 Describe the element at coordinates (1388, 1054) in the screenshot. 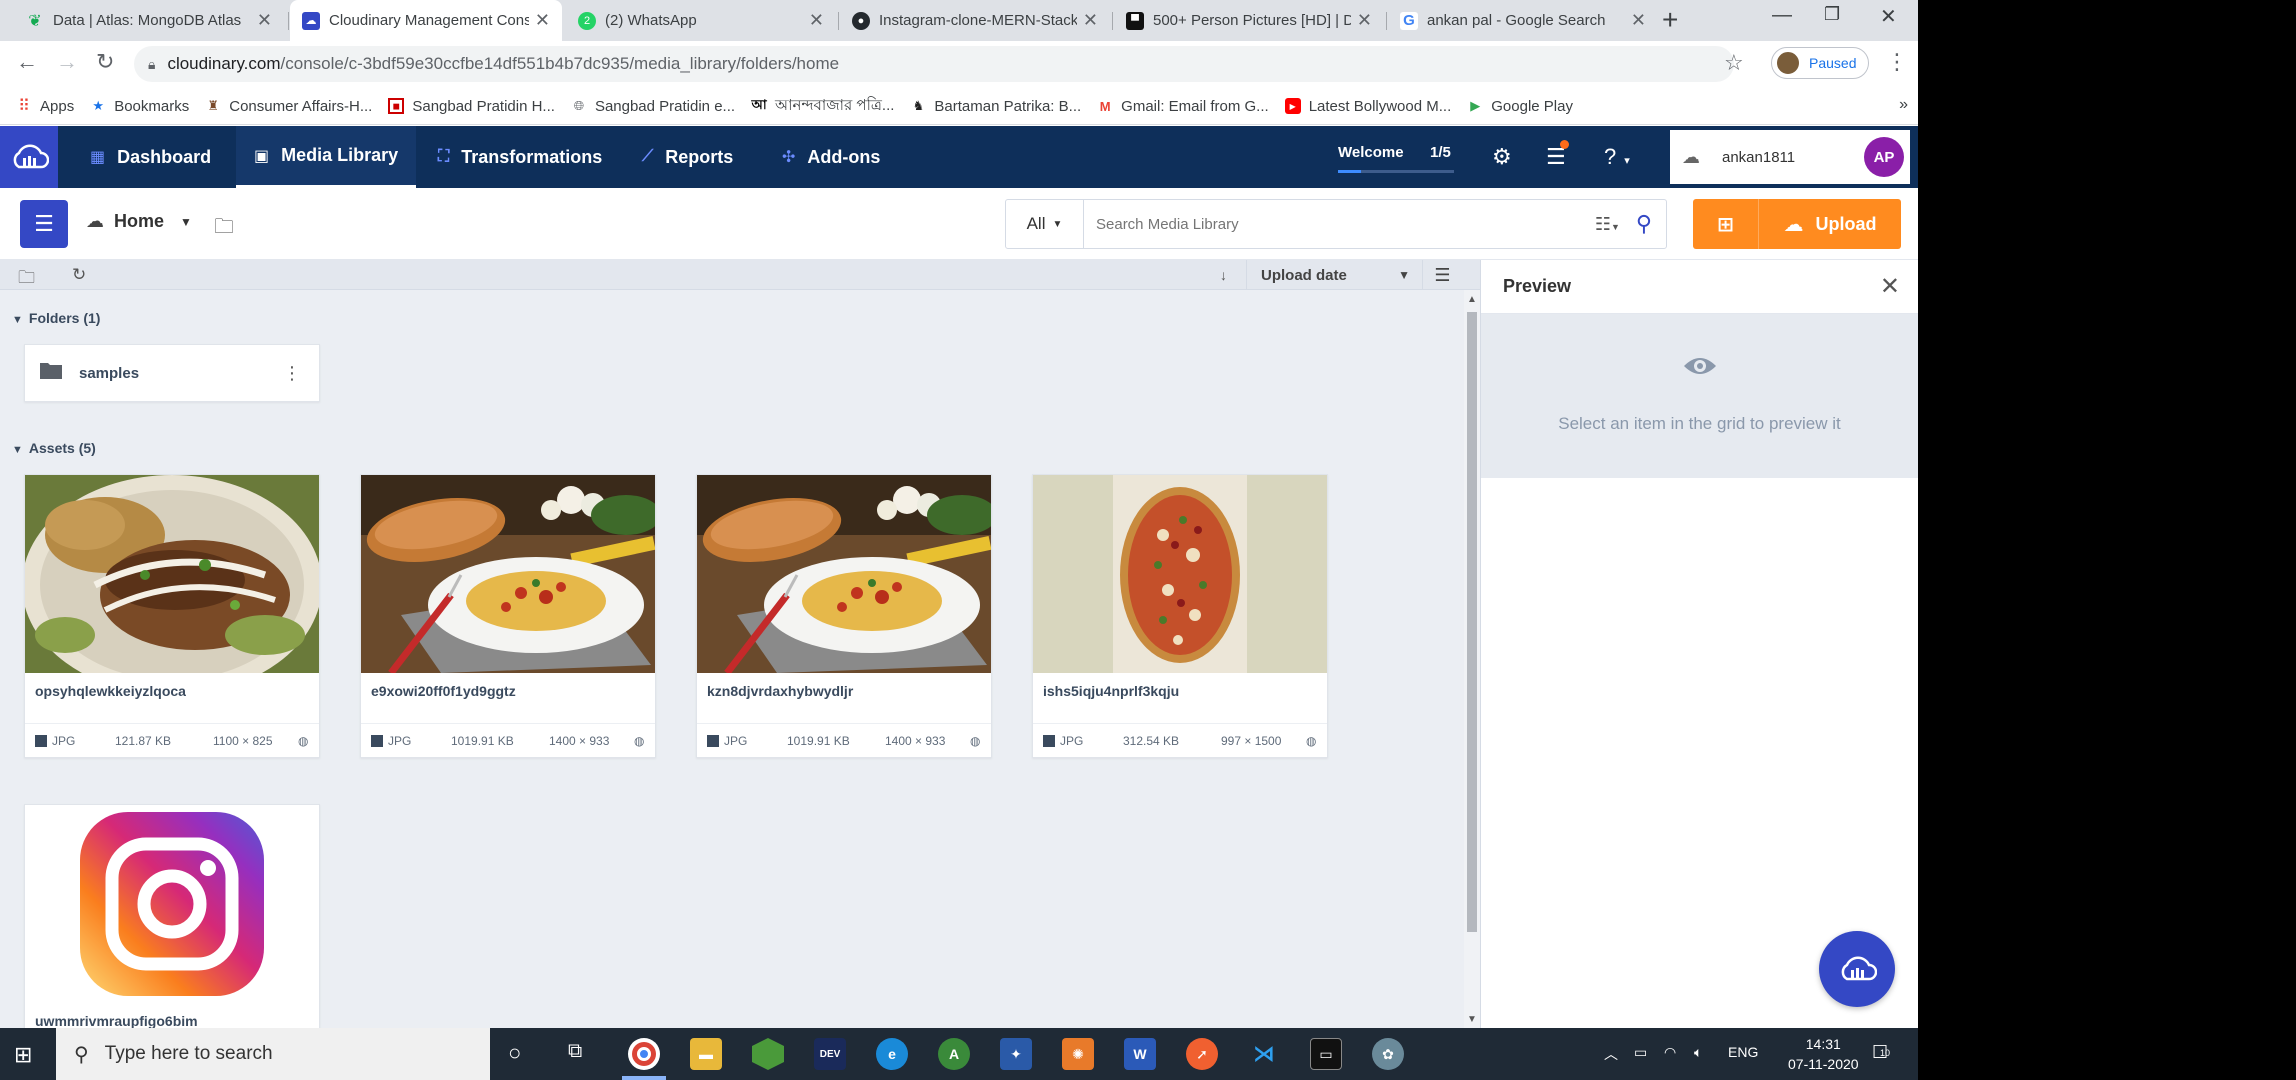

I see `misc-app-icon: ✿` at that location.